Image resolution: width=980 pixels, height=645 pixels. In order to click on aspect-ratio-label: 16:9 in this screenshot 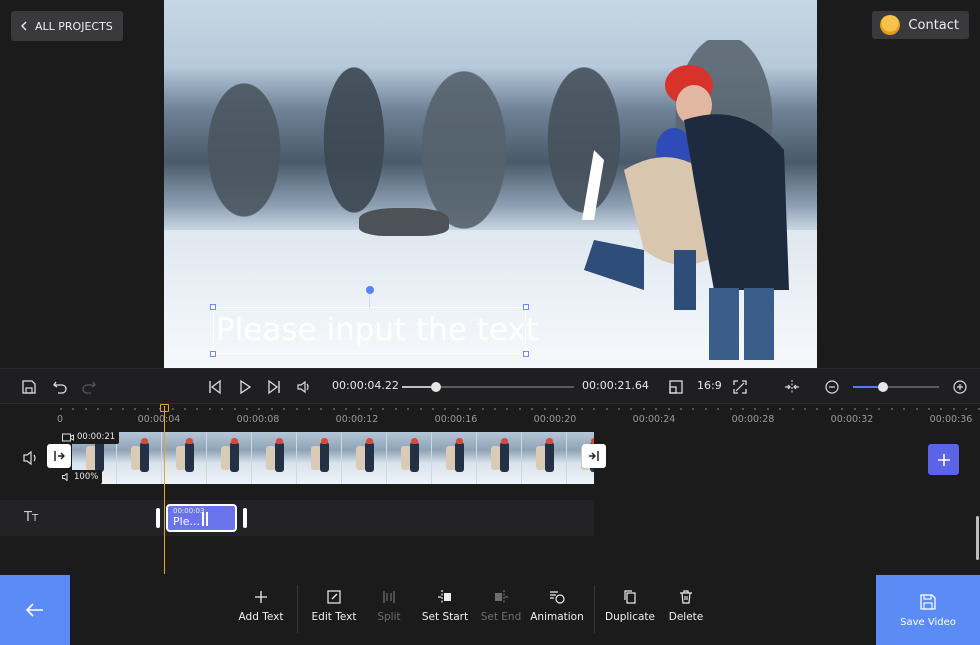, I will do `click(709, 385)`.